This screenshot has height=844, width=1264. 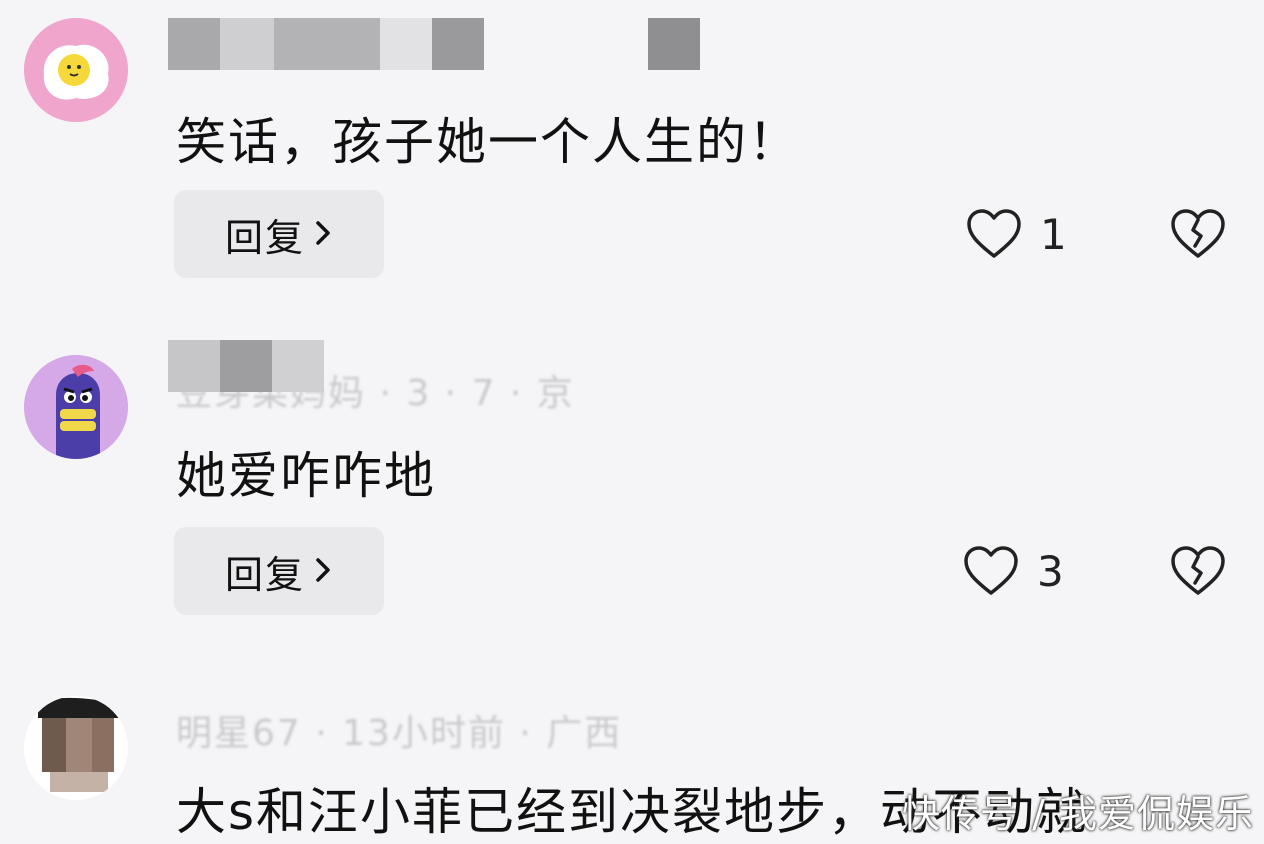 I want to click on purple-monster-icon, so click(x=76, y=407).